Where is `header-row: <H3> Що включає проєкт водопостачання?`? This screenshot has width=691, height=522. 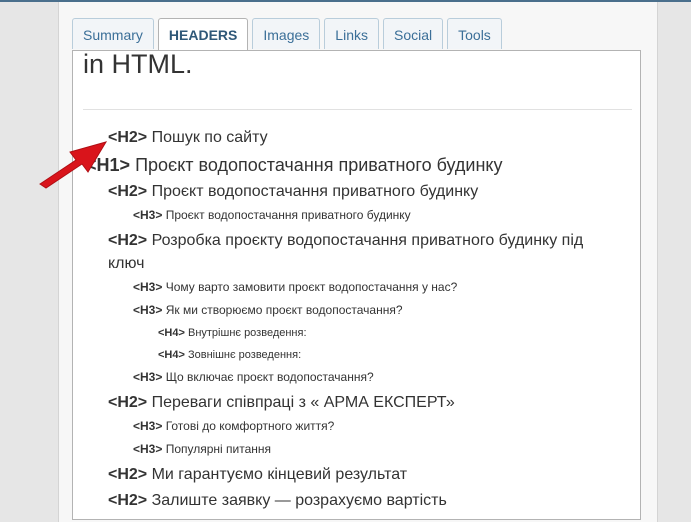 header-row: <H3> Що включає проєкт водопостачання? is located at coordinates (353, 377).